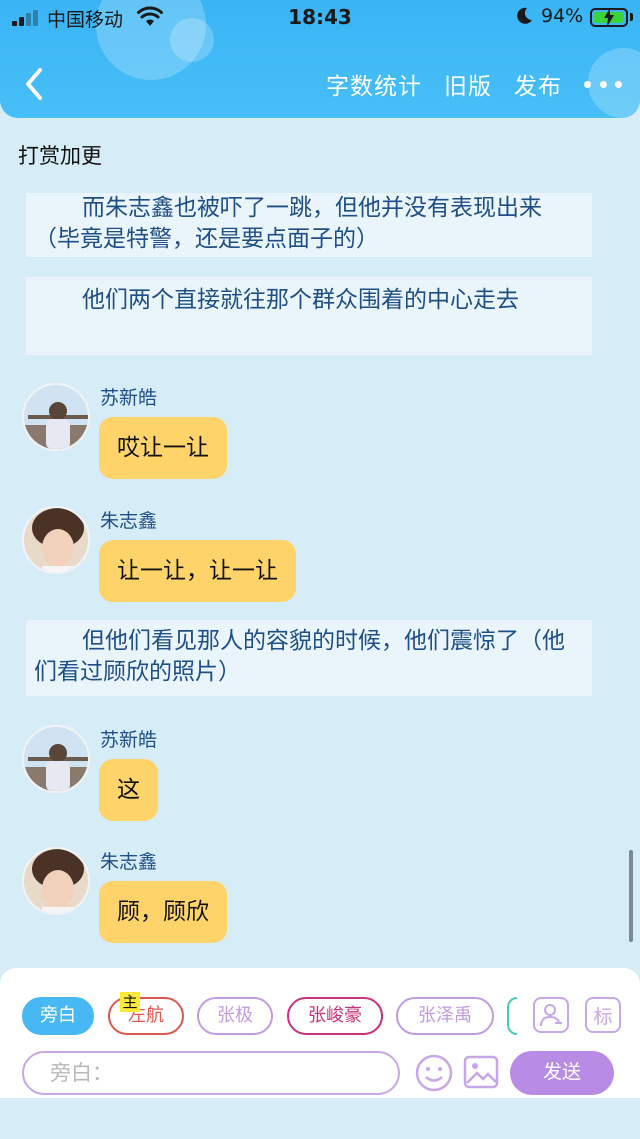  What do you see at coordinates (551, 1015) in the screenshot?
I see `add-role-icon` at bounding box center [551, 1015].